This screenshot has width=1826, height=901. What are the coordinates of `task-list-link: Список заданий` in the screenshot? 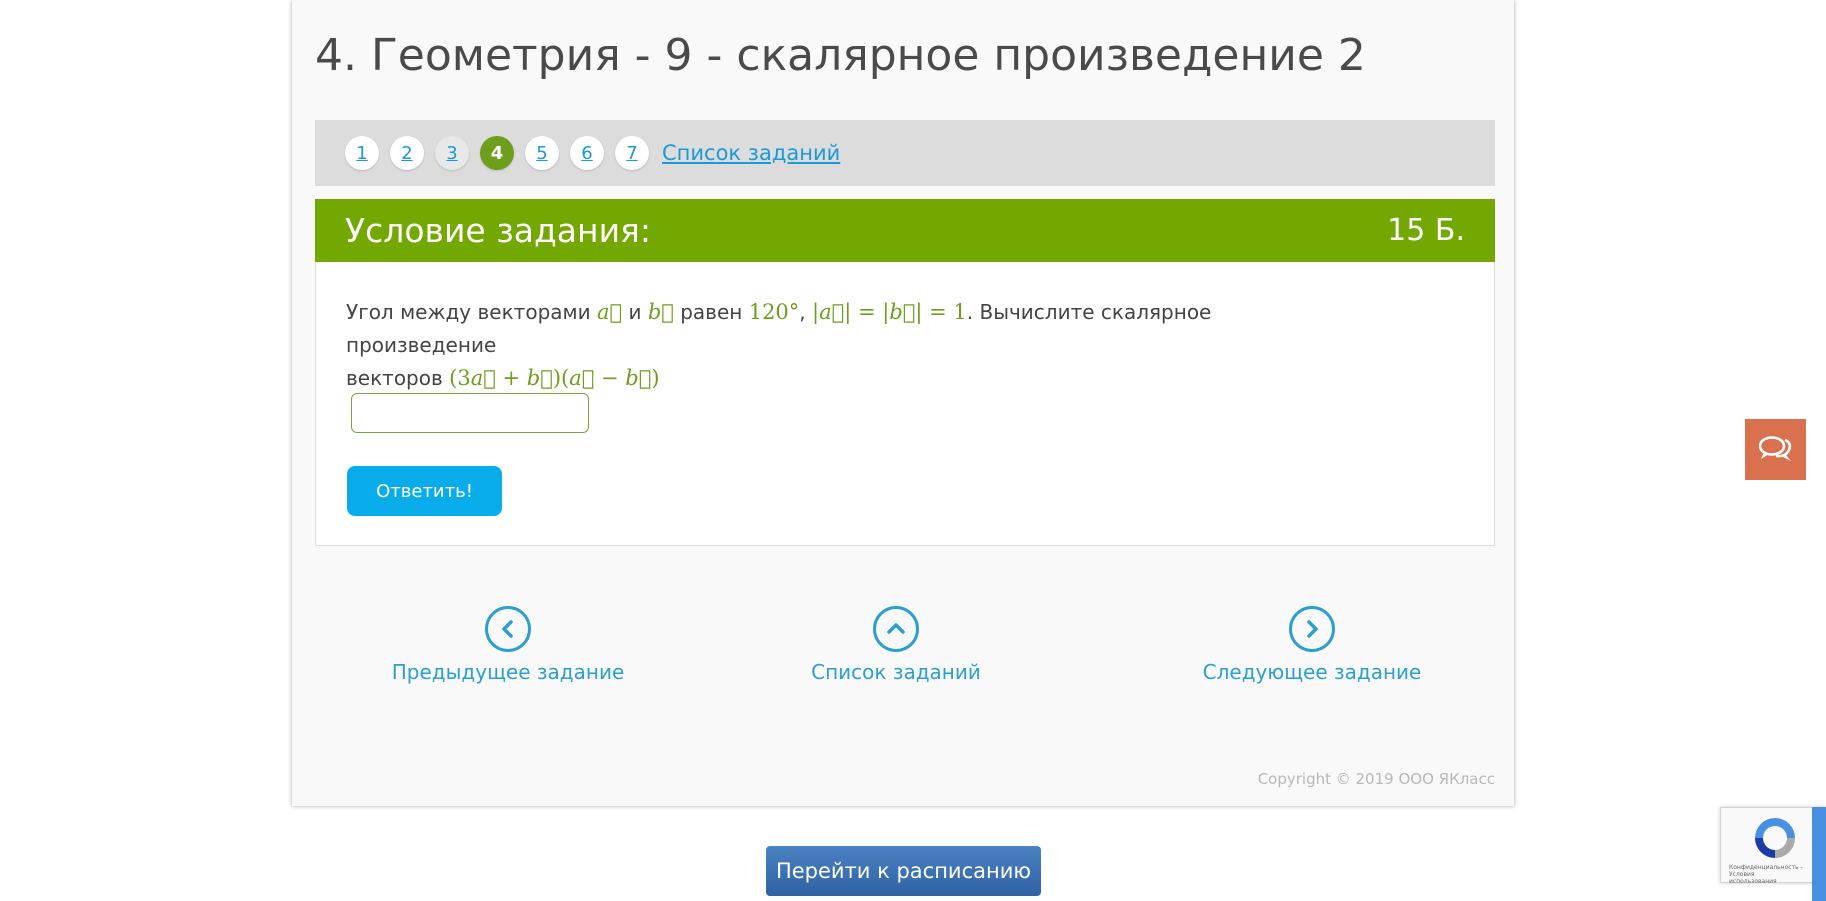 It's located at (751, 153).